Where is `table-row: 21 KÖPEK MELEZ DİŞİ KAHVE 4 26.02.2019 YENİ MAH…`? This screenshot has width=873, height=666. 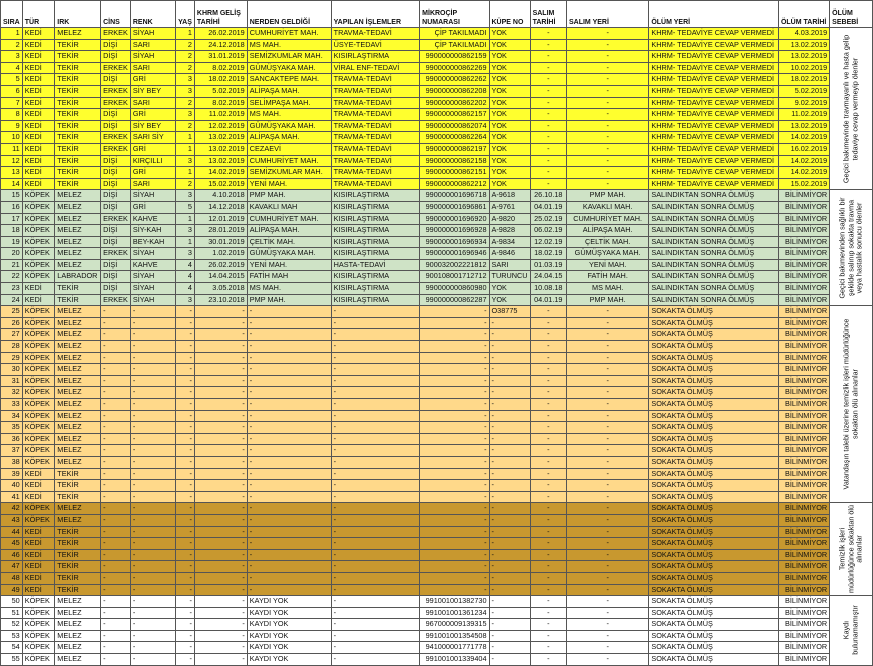 table-row: 21 KÖPEK MELEZ DİŞİ KAHVE 4 26.02.2019 YENİ MAH… is located at coordinates (436, 265).